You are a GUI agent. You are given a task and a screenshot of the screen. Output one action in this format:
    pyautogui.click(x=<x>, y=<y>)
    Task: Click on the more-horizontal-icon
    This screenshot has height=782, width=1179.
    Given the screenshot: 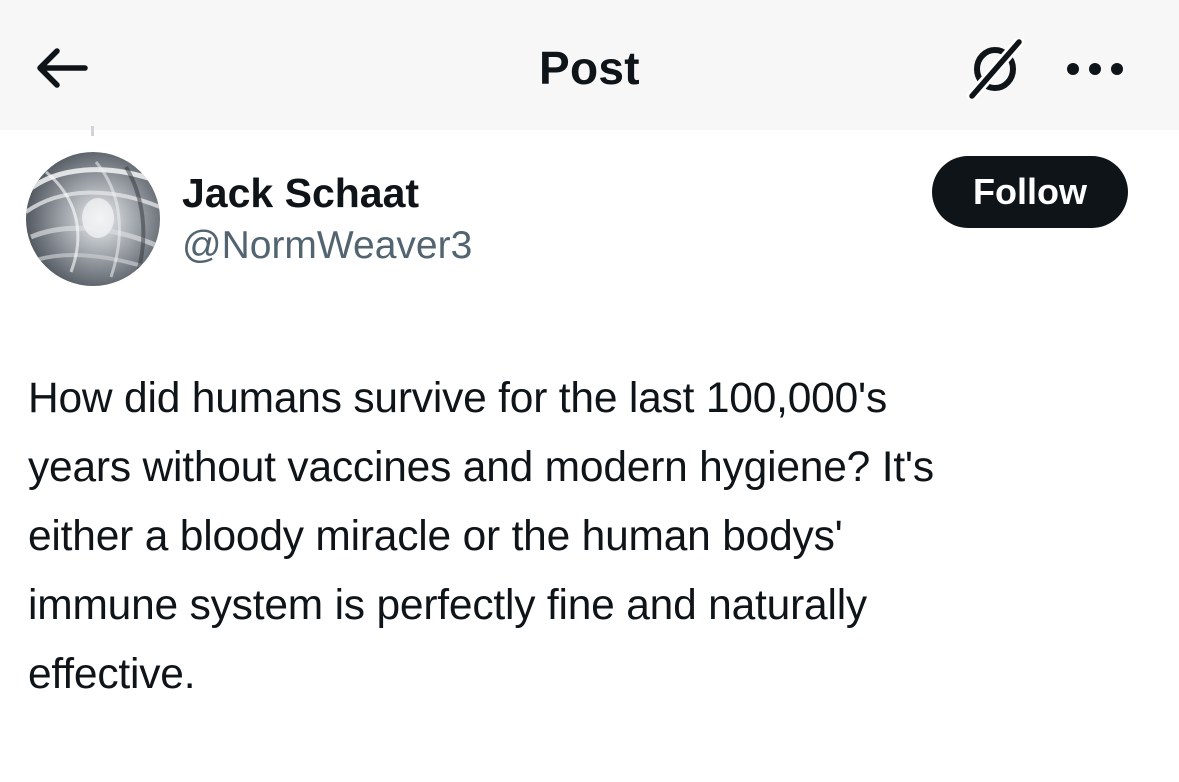 What is the action you would take?
    pyautogui.click(x=1095, y=69)
    